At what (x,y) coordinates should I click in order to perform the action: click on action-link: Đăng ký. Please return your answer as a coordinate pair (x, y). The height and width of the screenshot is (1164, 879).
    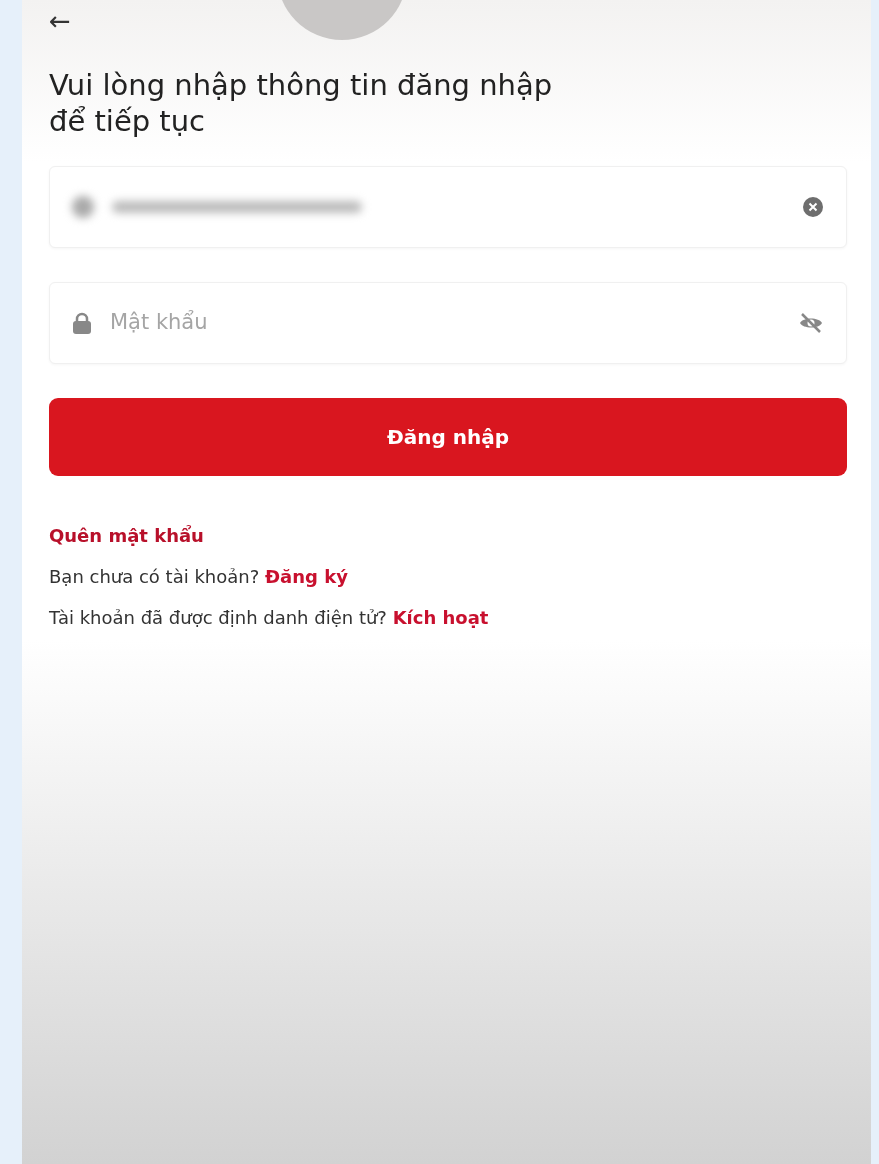
    Looking at the image, I should click on (306, 576).